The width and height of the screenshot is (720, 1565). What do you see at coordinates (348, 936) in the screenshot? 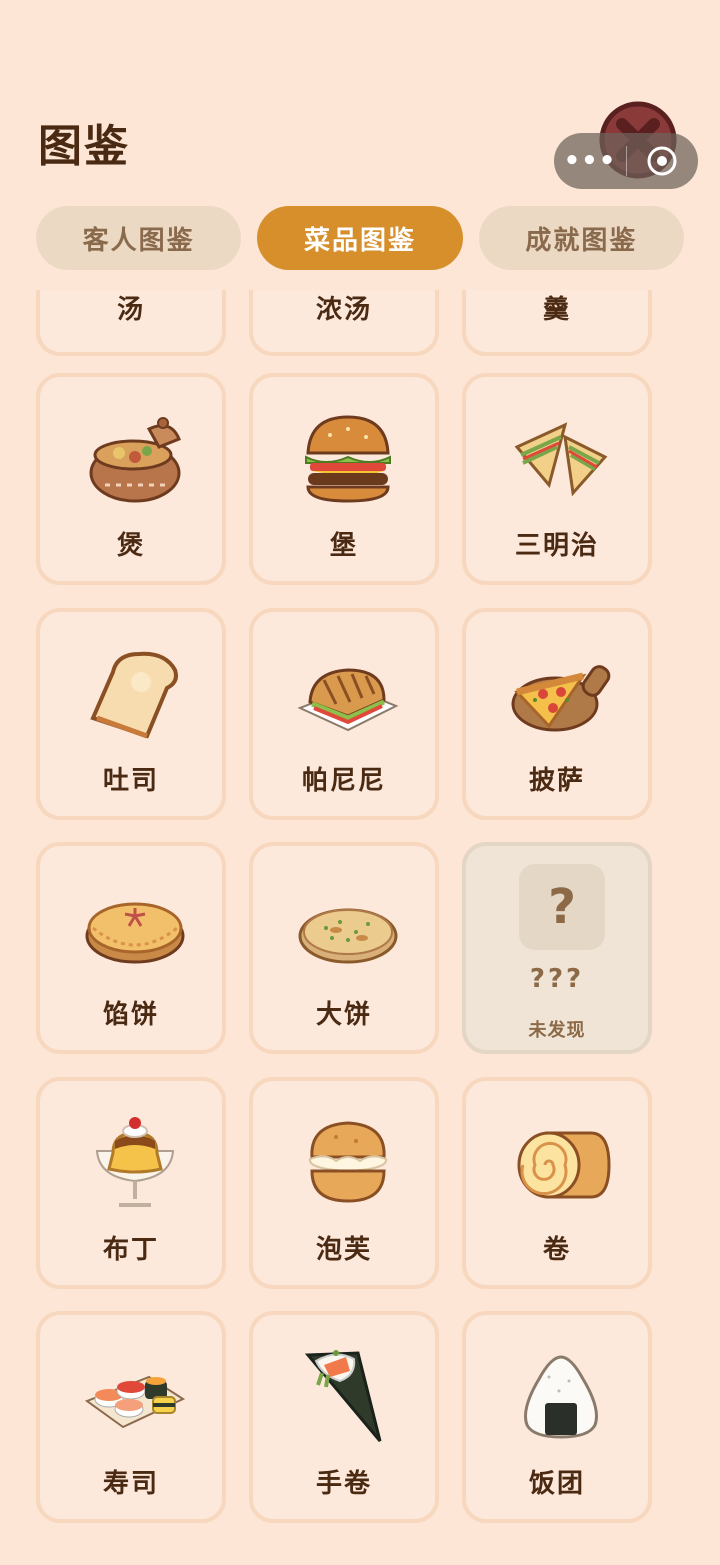
I see `flatbread-icon` at bounding box center [348, 936].